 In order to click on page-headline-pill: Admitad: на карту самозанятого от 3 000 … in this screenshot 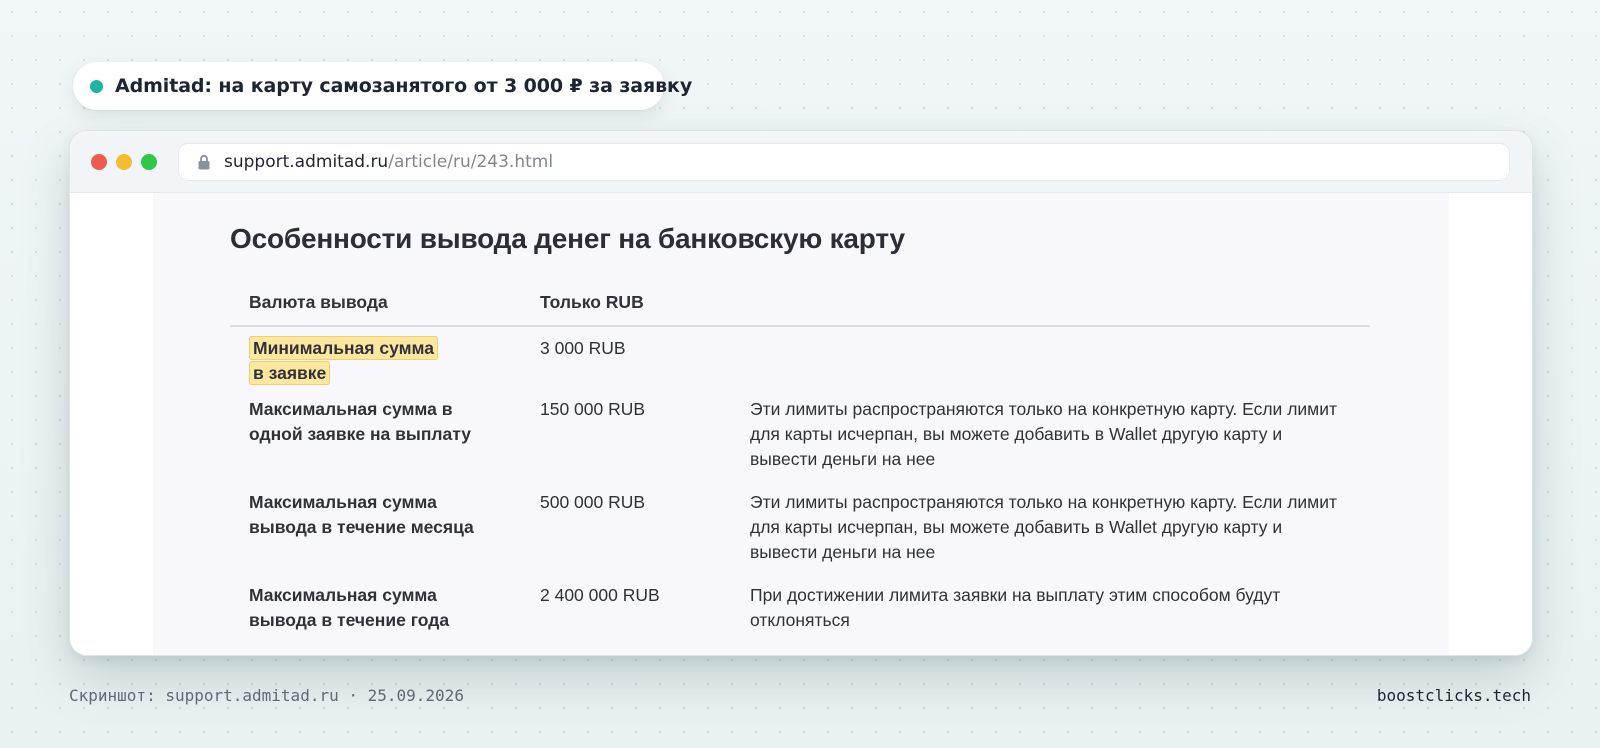, I will do `click(382, 86)`.